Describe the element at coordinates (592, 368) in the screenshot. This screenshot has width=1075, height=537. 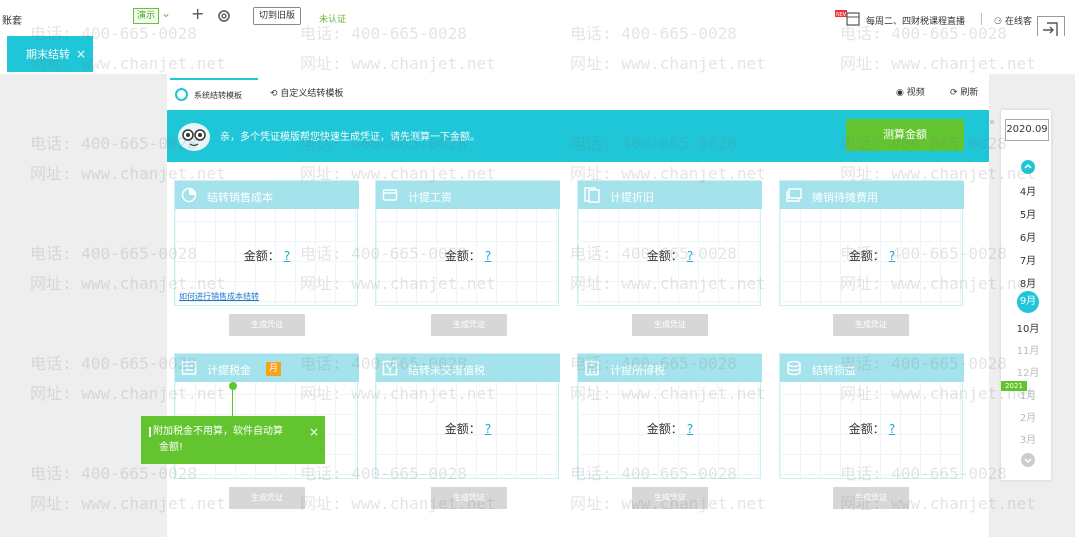
I see `calculator-icon` at that location.